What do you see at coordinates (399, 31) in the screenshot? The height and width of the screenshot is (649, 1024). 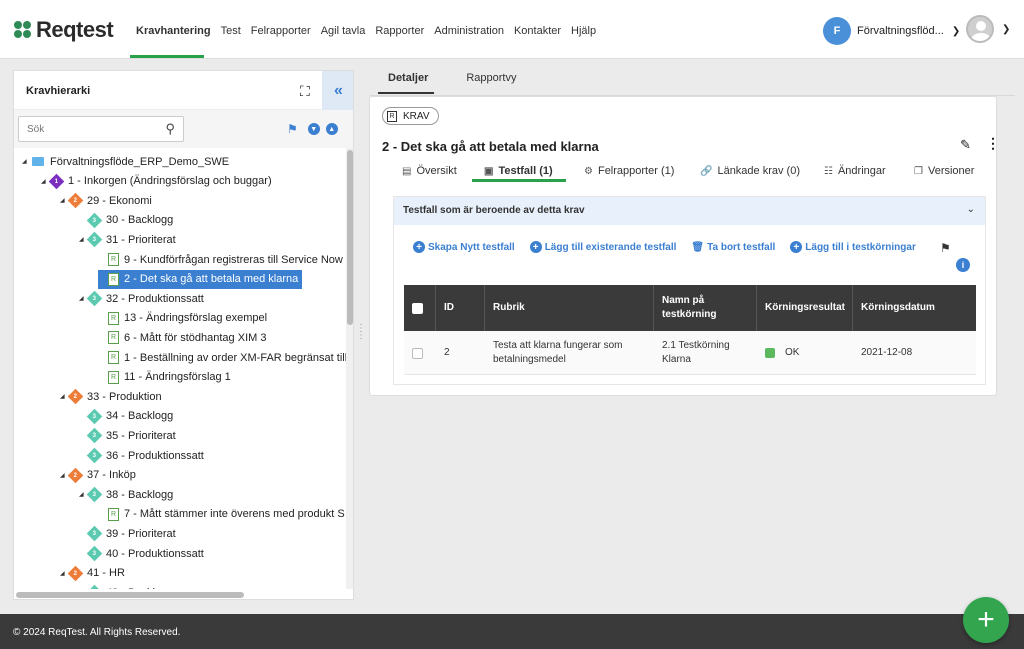 I see `nav-rapporter: Rapporter` at bounding box center [399, 31].